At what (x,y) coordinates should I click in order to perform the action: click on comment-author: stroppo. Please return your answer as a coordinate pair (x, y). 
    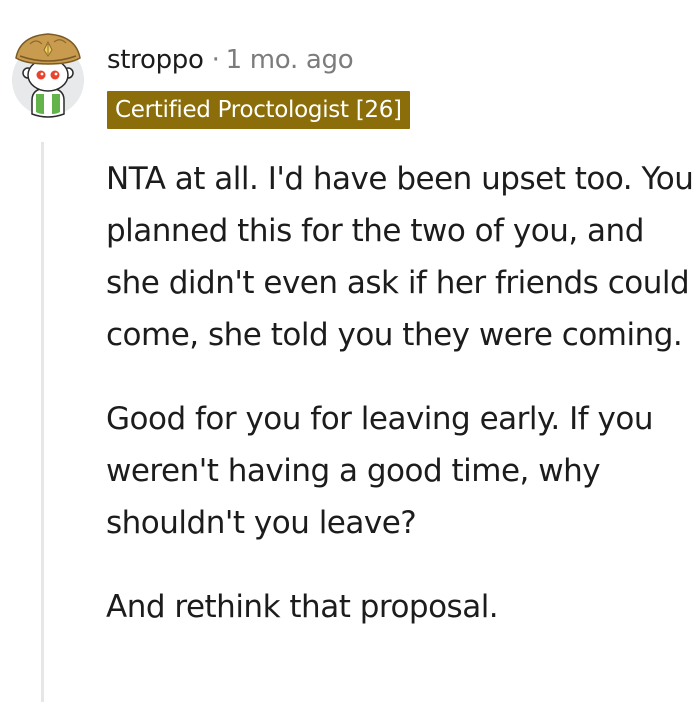
    Looking at the image, I should click on (155, 60).